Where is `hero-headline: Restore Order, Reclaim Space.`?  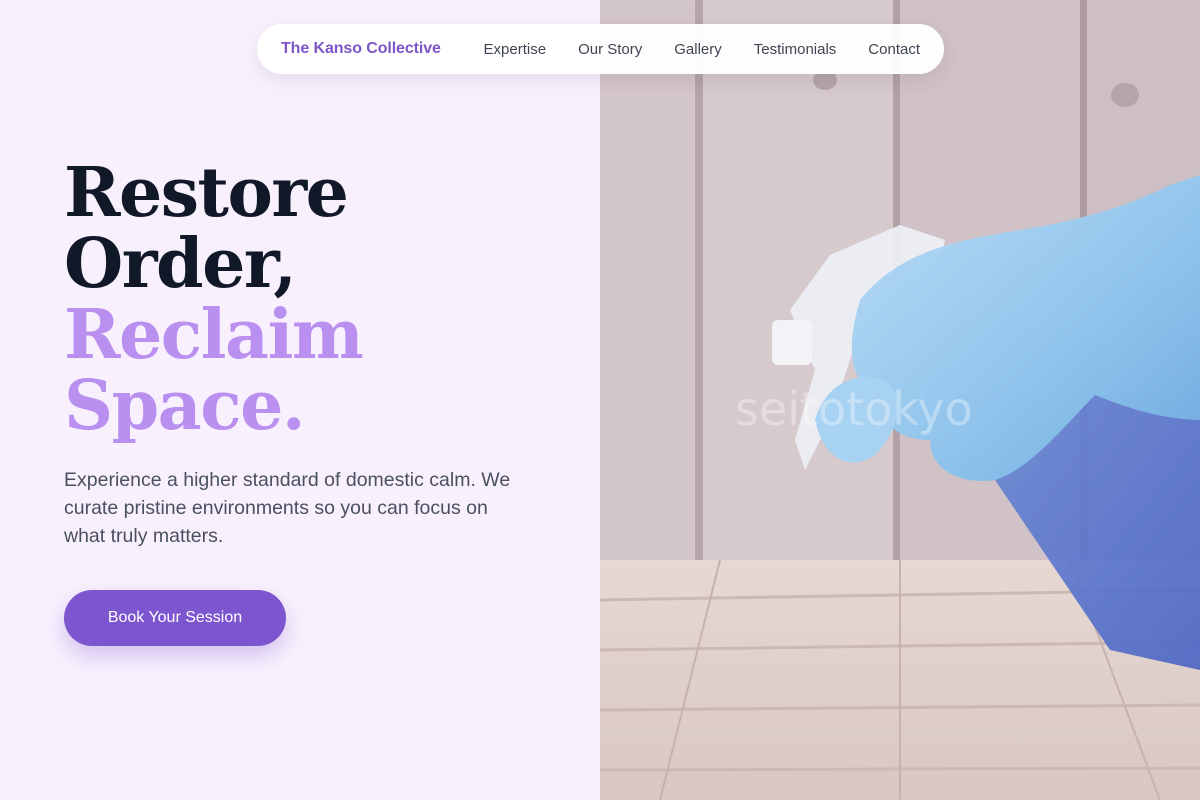
hero-headline: Restore Order, Reclaim Space. is located at coordinates (214, 299).